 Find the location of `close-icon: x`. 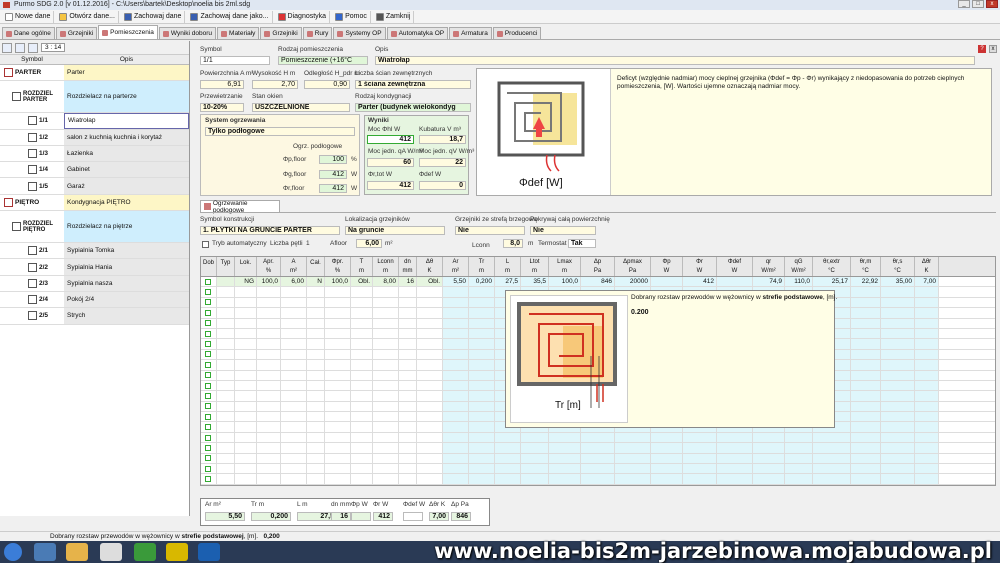

close-icon: x is located at coordinates (993, 49).